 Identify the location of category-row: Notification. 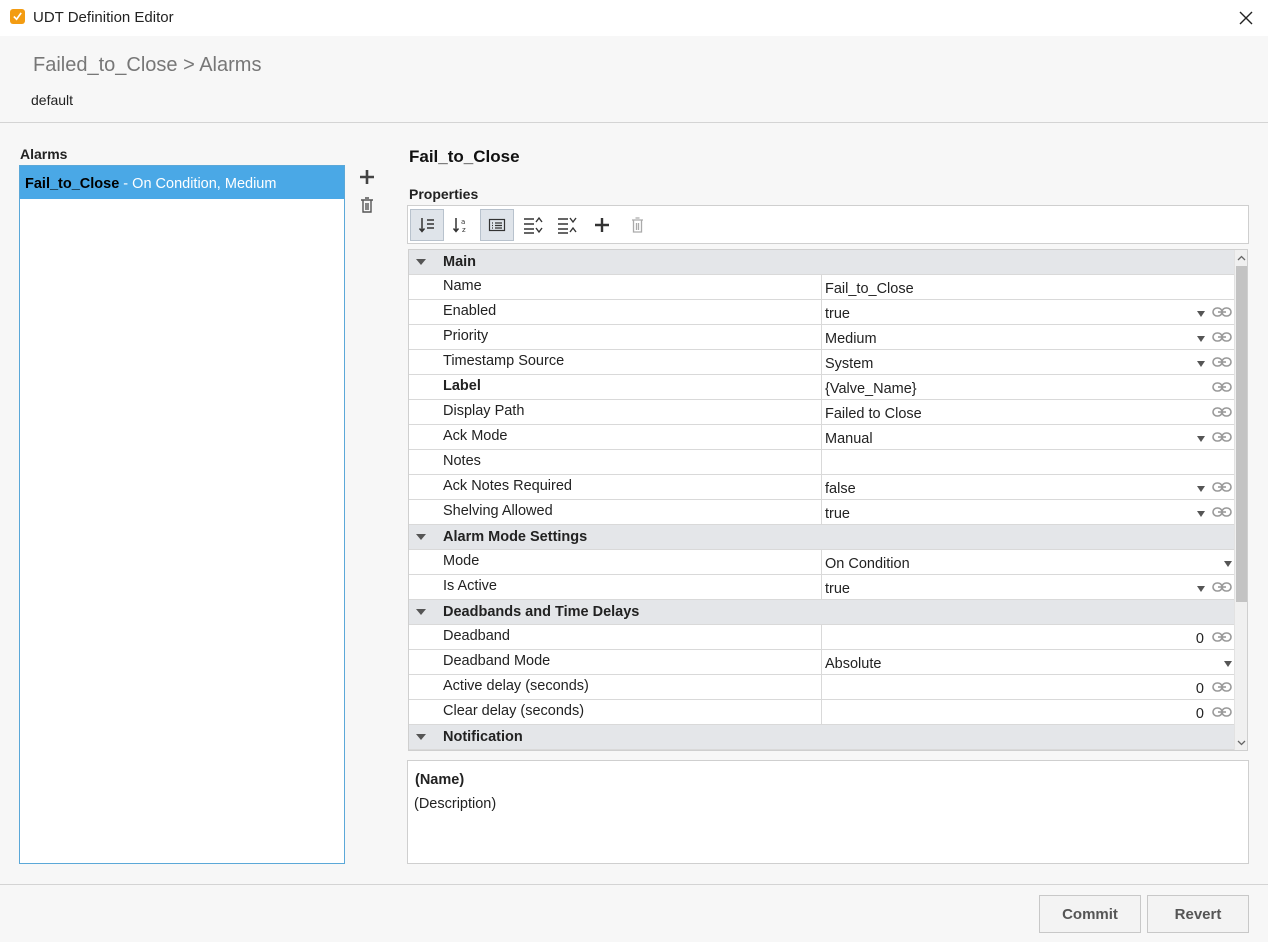
(822, 737).